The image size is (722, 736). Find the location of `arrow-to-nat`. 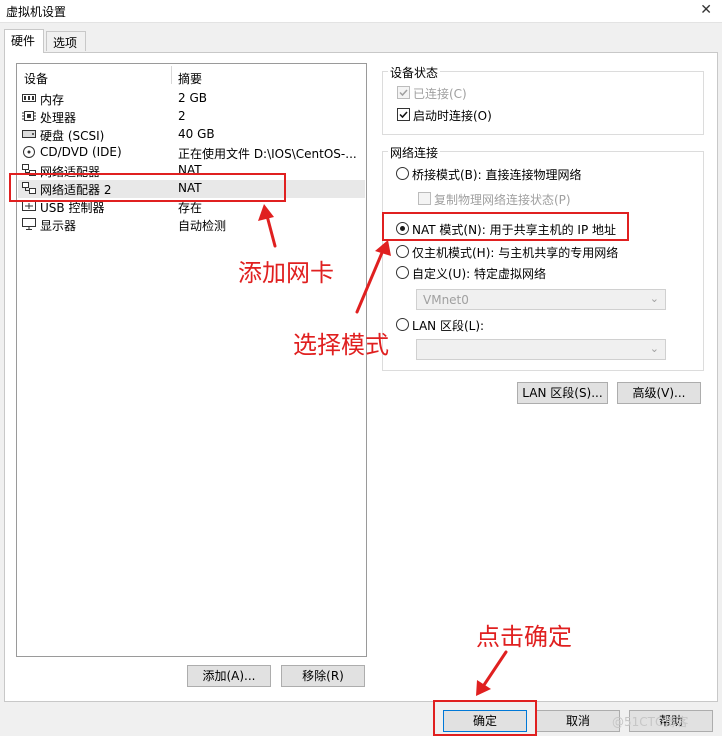

arrow-to-nat is located at coordinates (370, 280).